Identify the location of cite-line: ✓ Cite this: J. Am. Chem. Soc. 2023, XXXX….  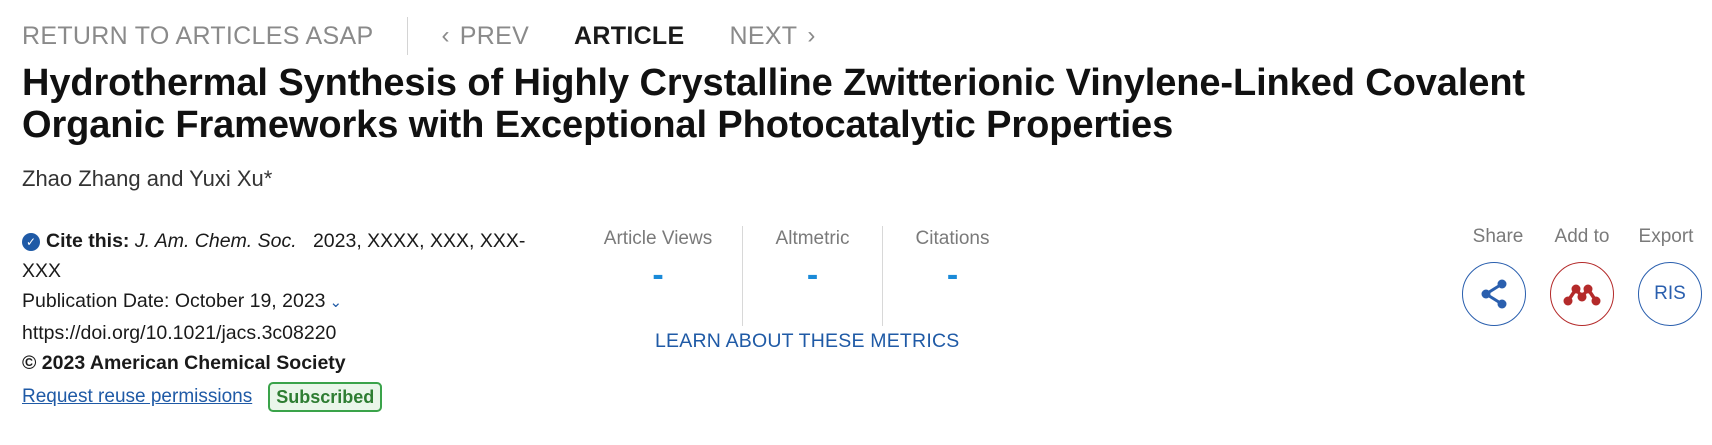
(287, 256).